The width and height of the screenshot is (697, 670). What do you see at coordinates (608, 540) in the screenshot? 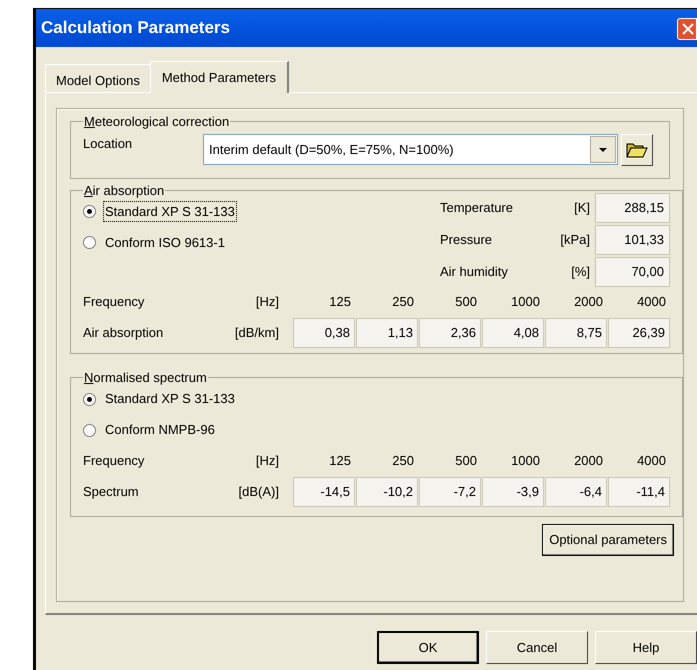
I see `optional-parameters-button: Optional parameters` at bounding box center [608, 540].